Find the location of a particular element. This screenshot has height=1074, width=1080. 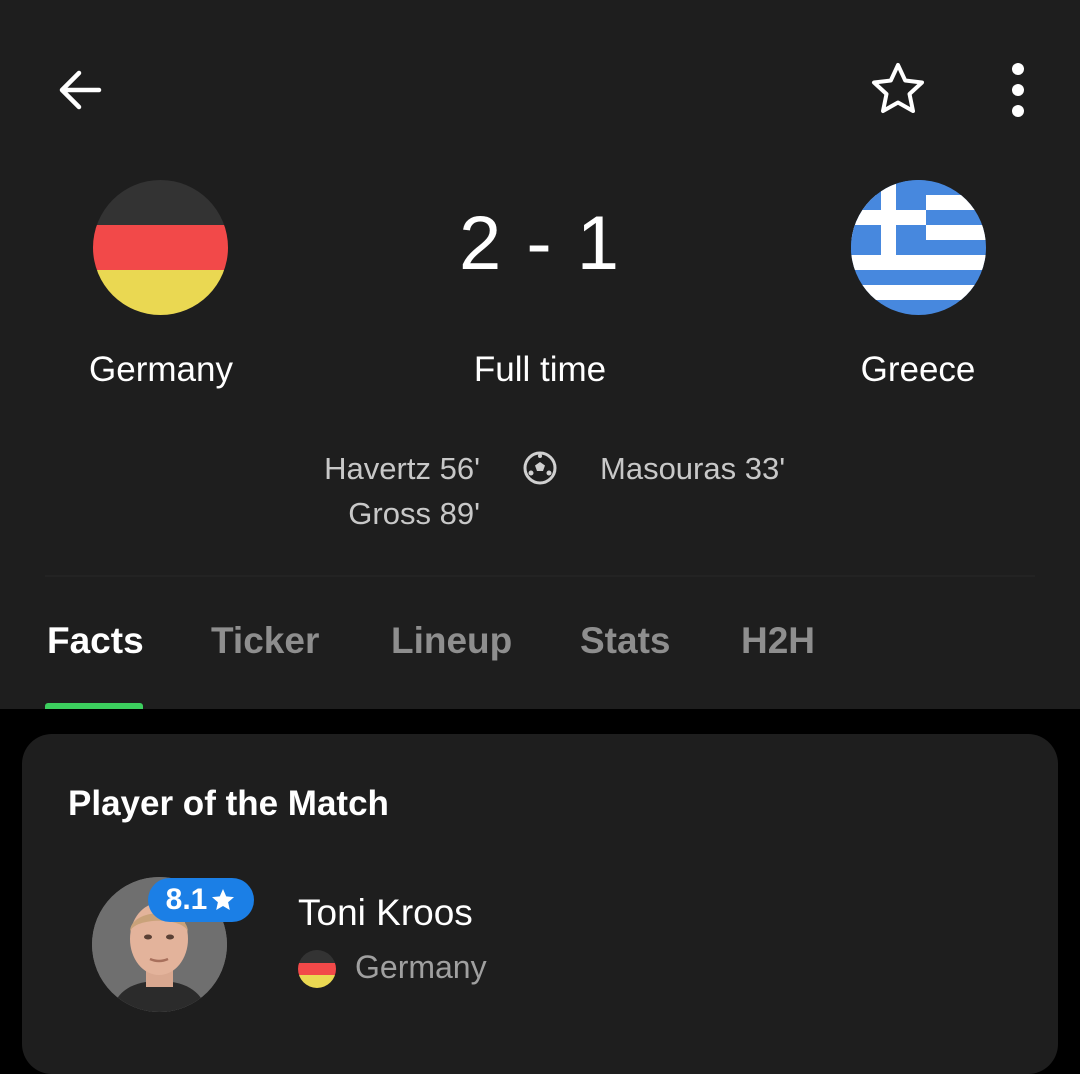

tab-facts: Facts is located at coordinates (95, 641).